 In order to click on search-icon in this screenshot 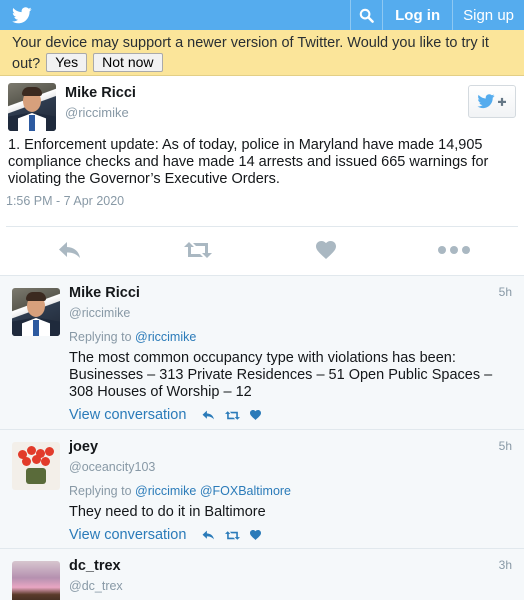, I will do `click(366, 15)`.